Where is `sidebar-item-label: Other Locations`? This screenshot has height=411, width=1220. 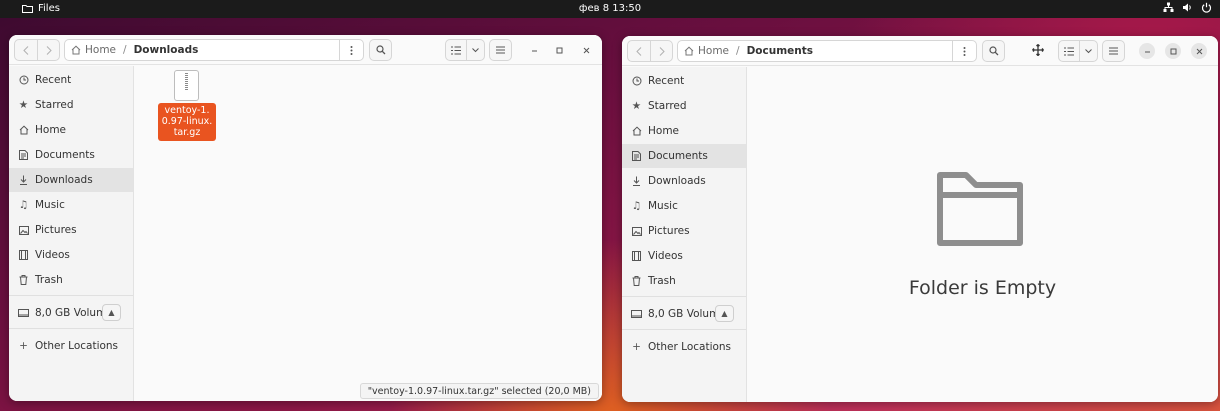
sidebar-item-label: Other Locations is located at coordinates (77, 346).